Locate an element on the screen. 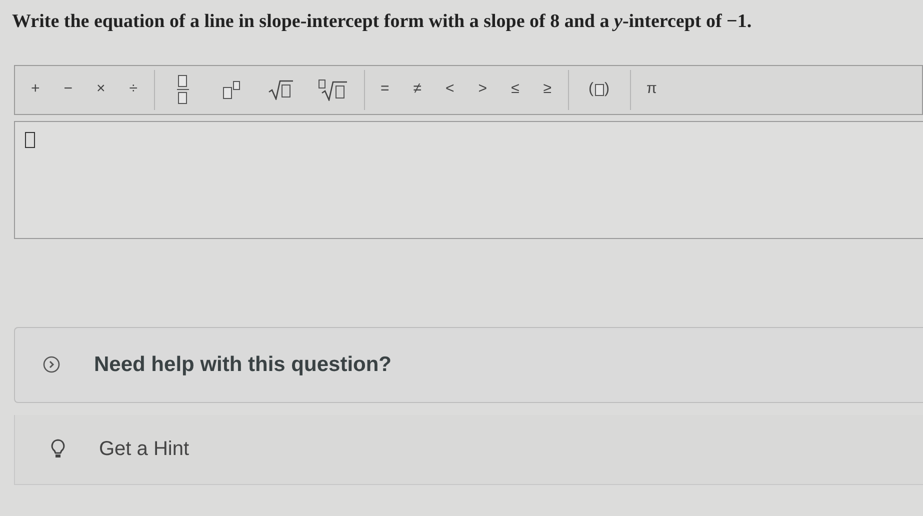  lightbulb-icon is located at coordinates (58, 449).